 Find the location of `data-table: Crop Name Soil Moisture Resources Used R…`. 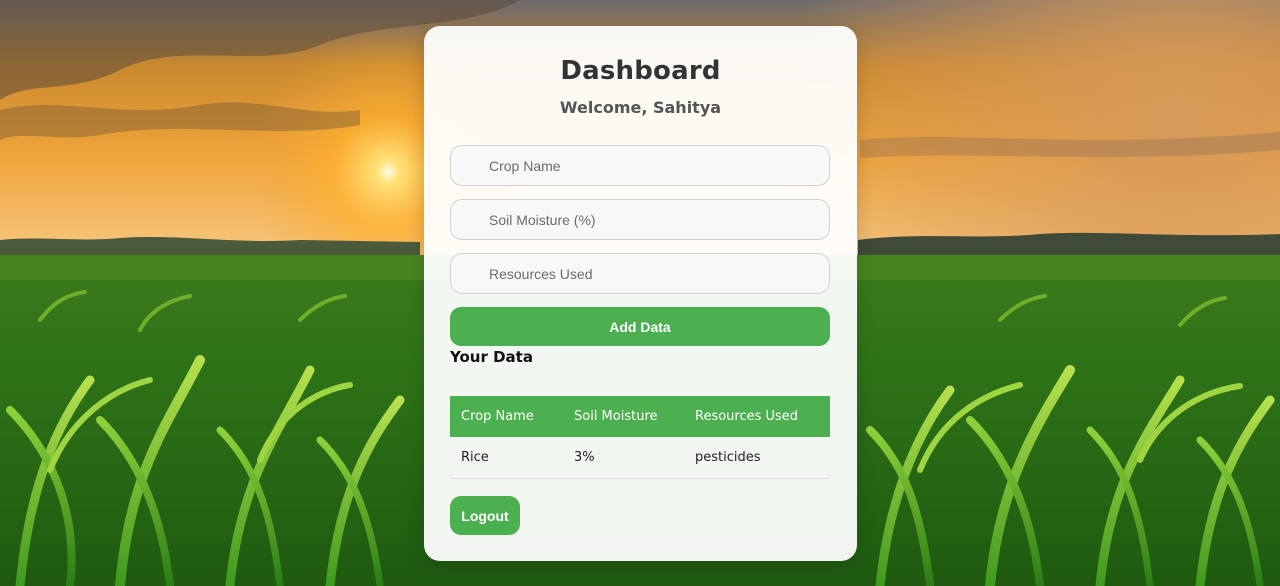

data-table: Crop Name Soil Moisture Resources Used R… is located at coordinates (640, 437).